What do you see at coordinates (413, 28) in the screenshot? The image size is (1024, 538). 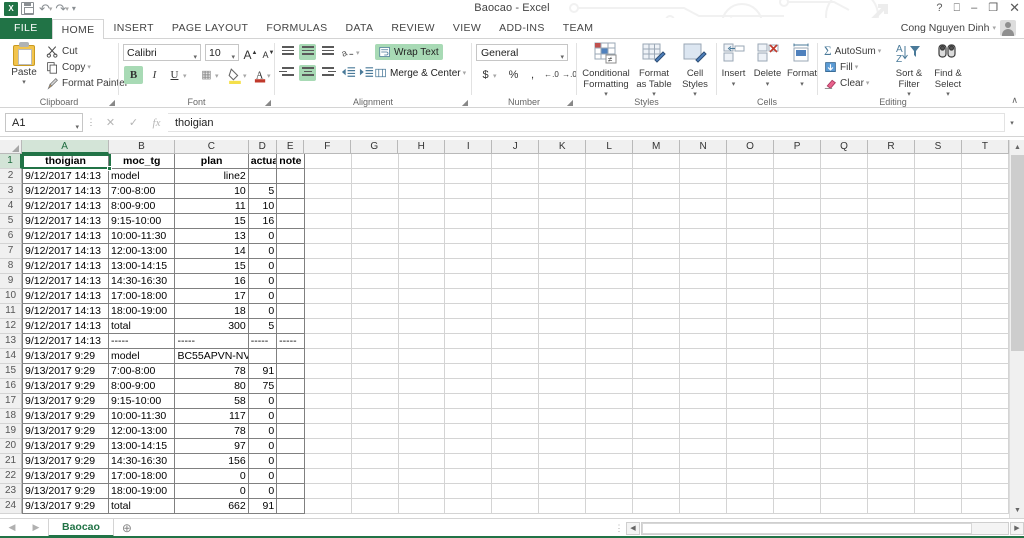 I see `tab-review: REVIEW` at bounding box center [413, 28].